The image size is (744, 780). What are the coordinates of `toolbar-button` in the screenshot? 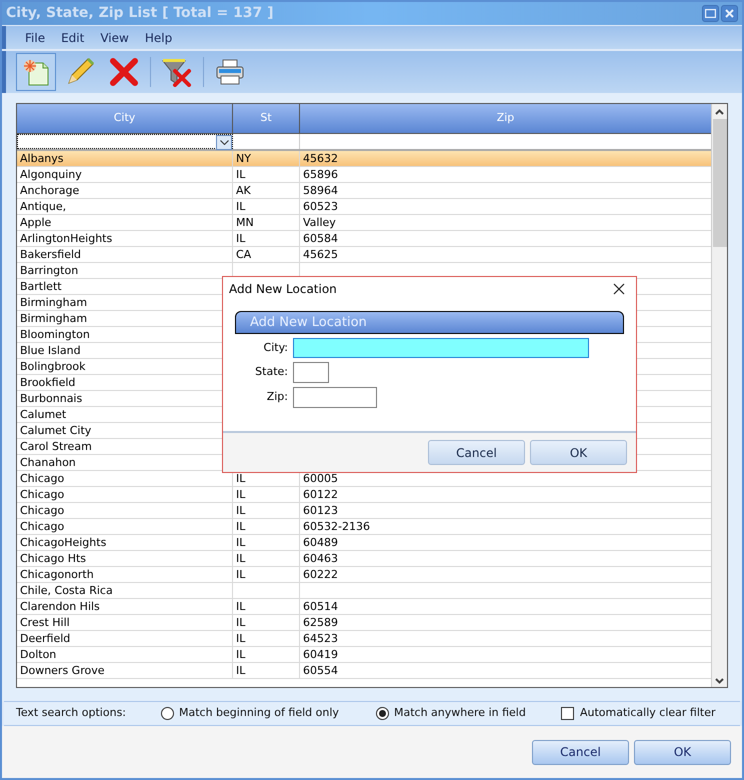 It's located at (36, 72).